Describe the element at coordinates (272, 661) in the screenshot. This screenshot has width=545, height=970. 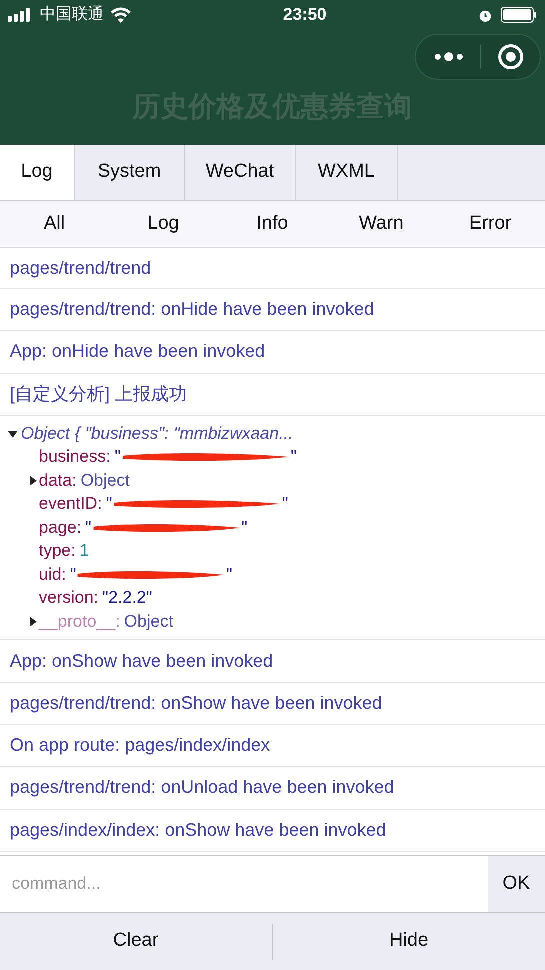
I see `log-entry: App: onShow have been invoked` at that location.